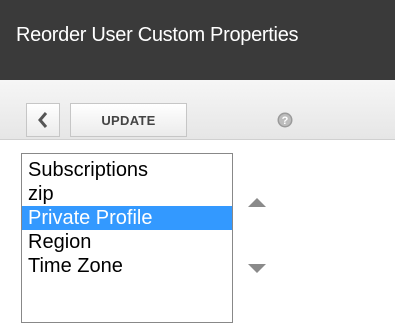 Image resolution: width=395 pixels, height=323 pixels. Describe the element at coordinates (257, 268) in the screenshot. I see `move-down-icon` at that location.